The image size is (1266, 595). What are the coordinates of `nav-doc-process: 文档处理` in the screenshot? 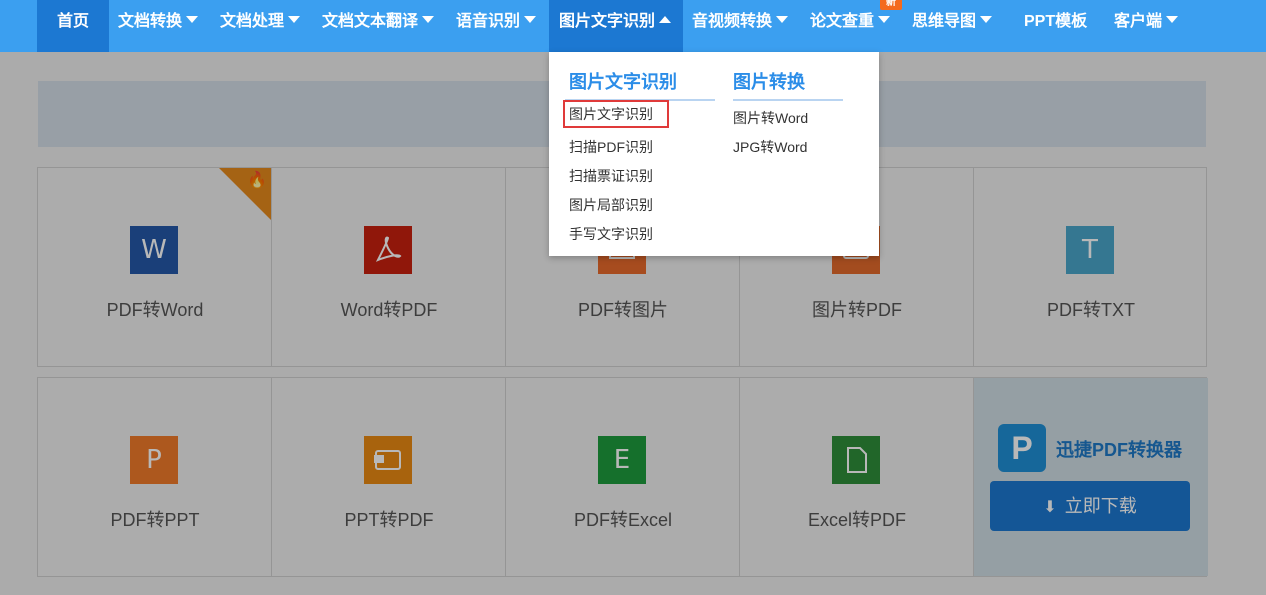 It's located at (260, 26).